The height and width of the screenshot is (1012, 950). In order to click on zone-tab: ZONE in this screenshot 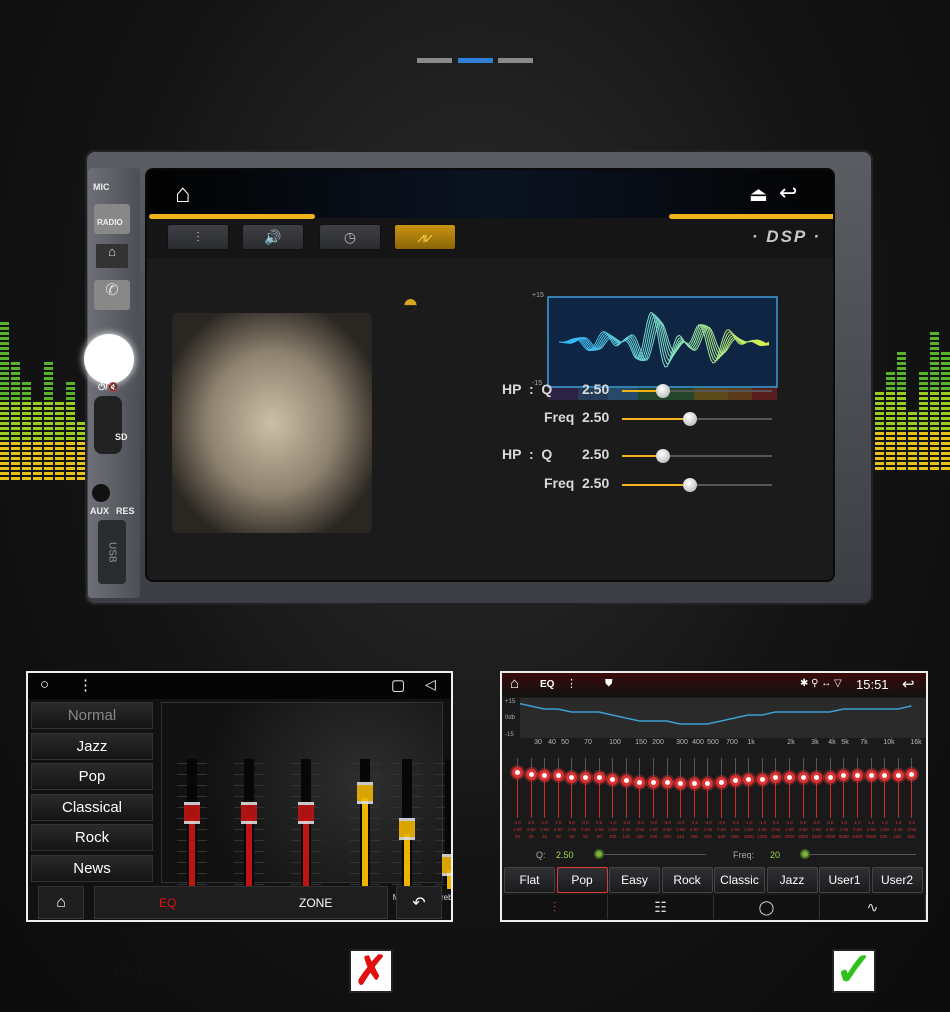, I will do `click(315, 903)`.